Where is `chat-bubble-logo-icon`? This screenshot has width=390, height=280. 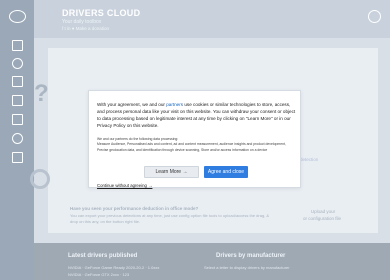 chat-bubble-logo-icon is located at coordinates (17, 16).